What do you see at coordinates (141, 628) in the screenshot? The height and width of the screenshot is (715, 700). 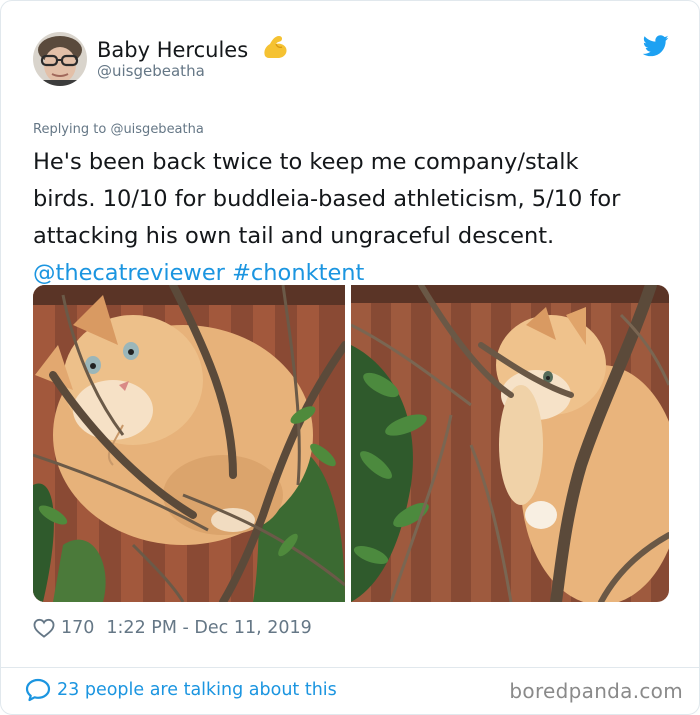 I see `tweet-time: 1:22 PM` at bounding box center [141, 628].